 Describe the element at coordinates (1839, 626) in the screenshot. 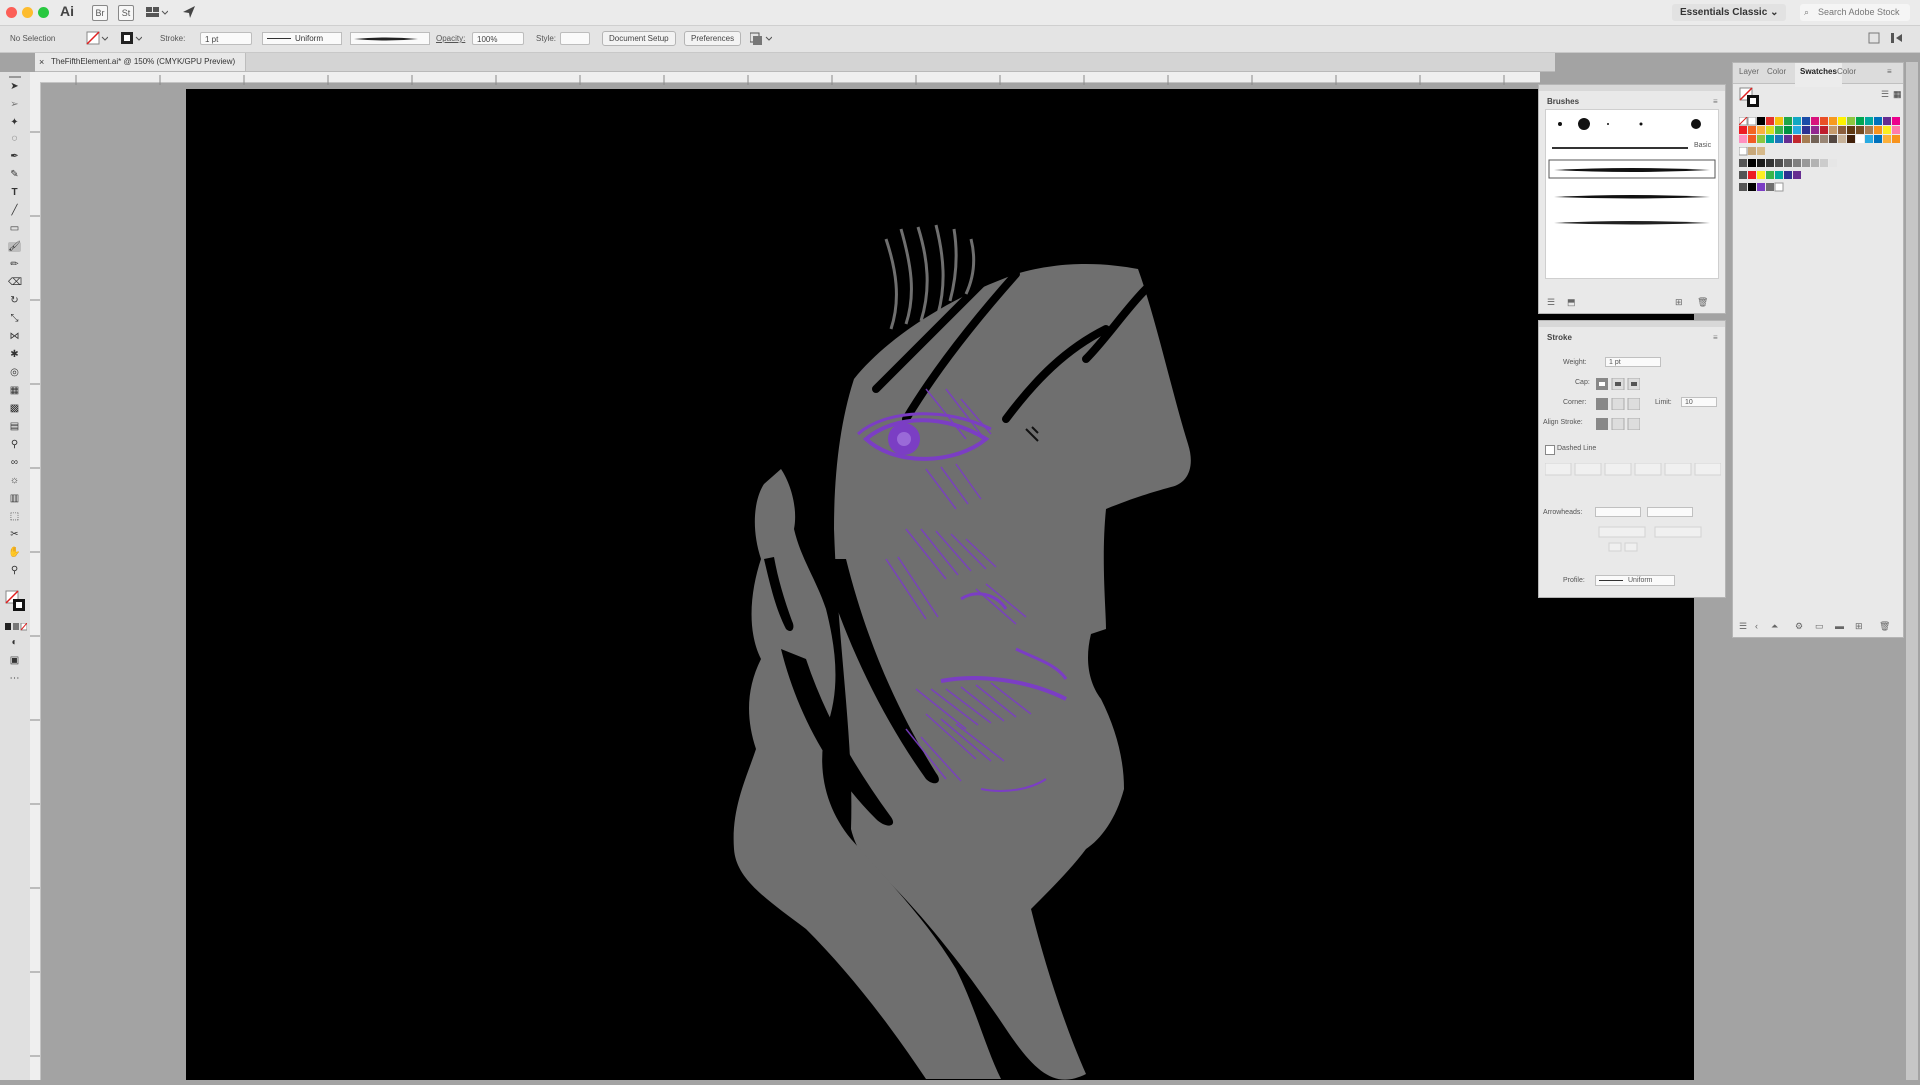

I see `folder-icon: ▬` at that location.